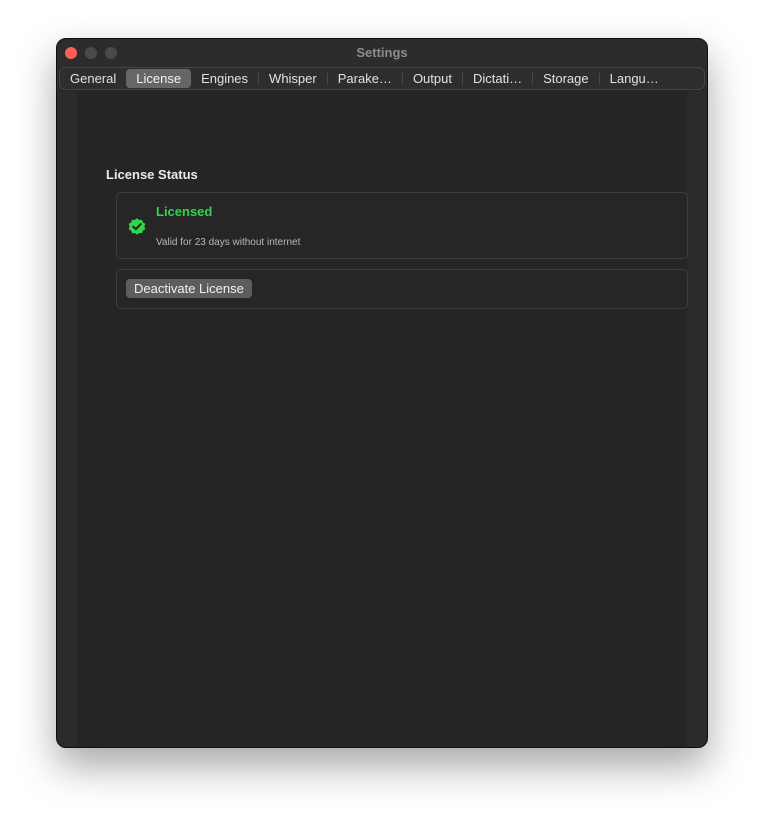 The height and width of the screenshot is (820, 762). Describe the element at coordinates (189, 288) in the screenshot. I see `deactivate-license-button: Deactivate License` at that location.